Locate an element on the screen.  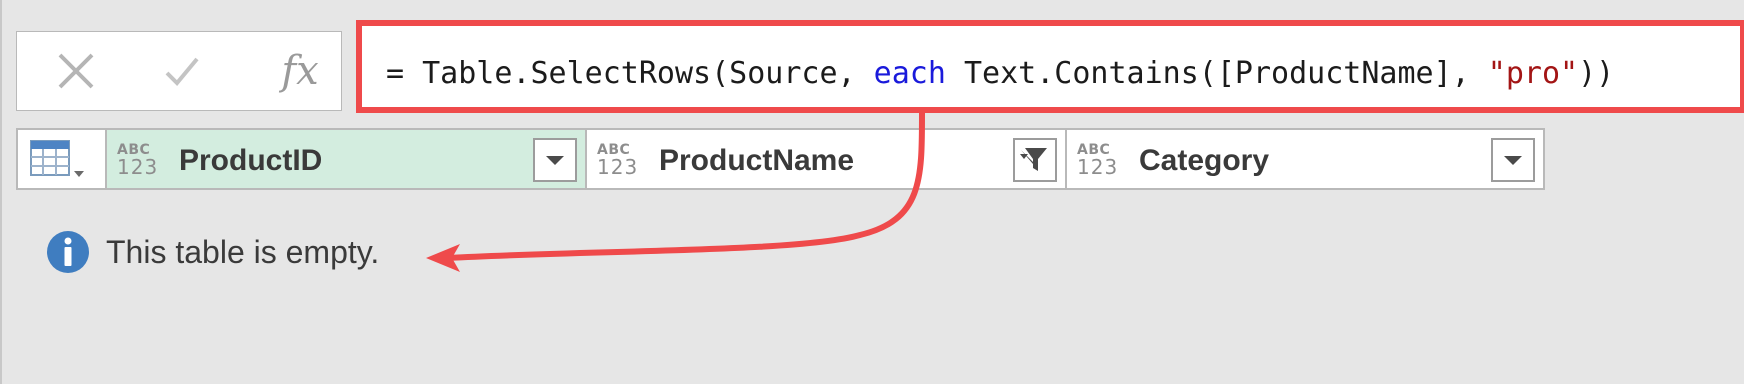
cancel-button is located at coordinates (76, 71).